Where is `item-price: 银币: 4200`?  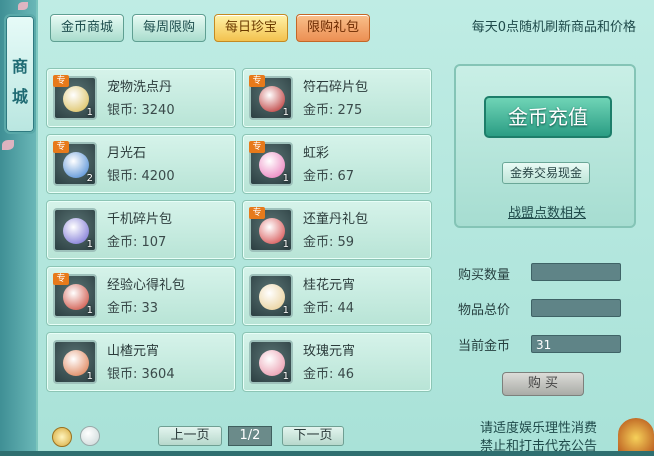
item-price: 银币: 4200 is located at coordinates (141, 176).